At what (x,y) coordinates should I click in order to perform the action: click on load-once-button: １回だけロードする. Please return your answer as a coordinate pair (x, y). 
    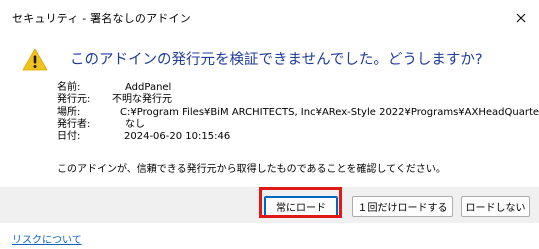
    Looking at the image, I should click on (402, 206).